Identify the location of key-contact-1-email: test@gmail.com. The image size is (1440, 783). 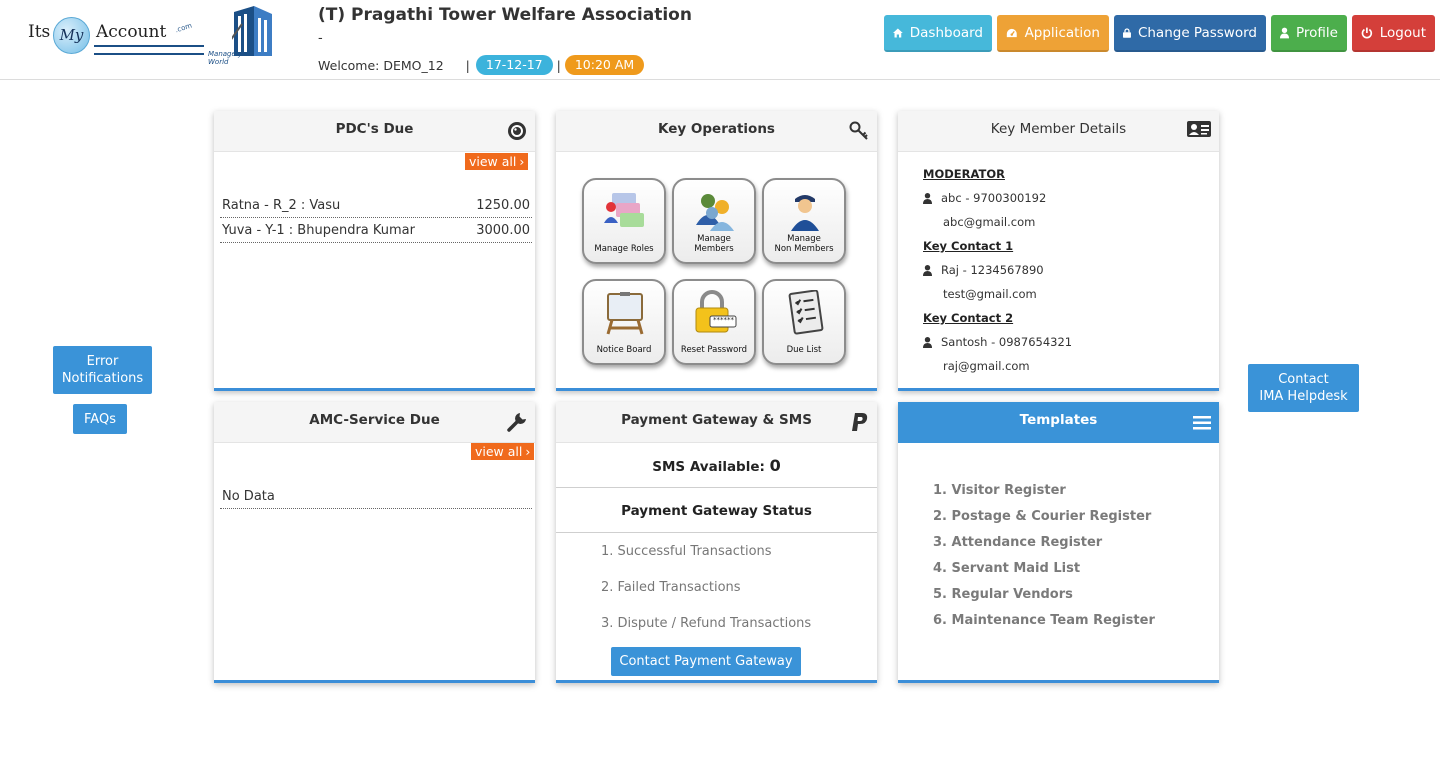
(990, 294).